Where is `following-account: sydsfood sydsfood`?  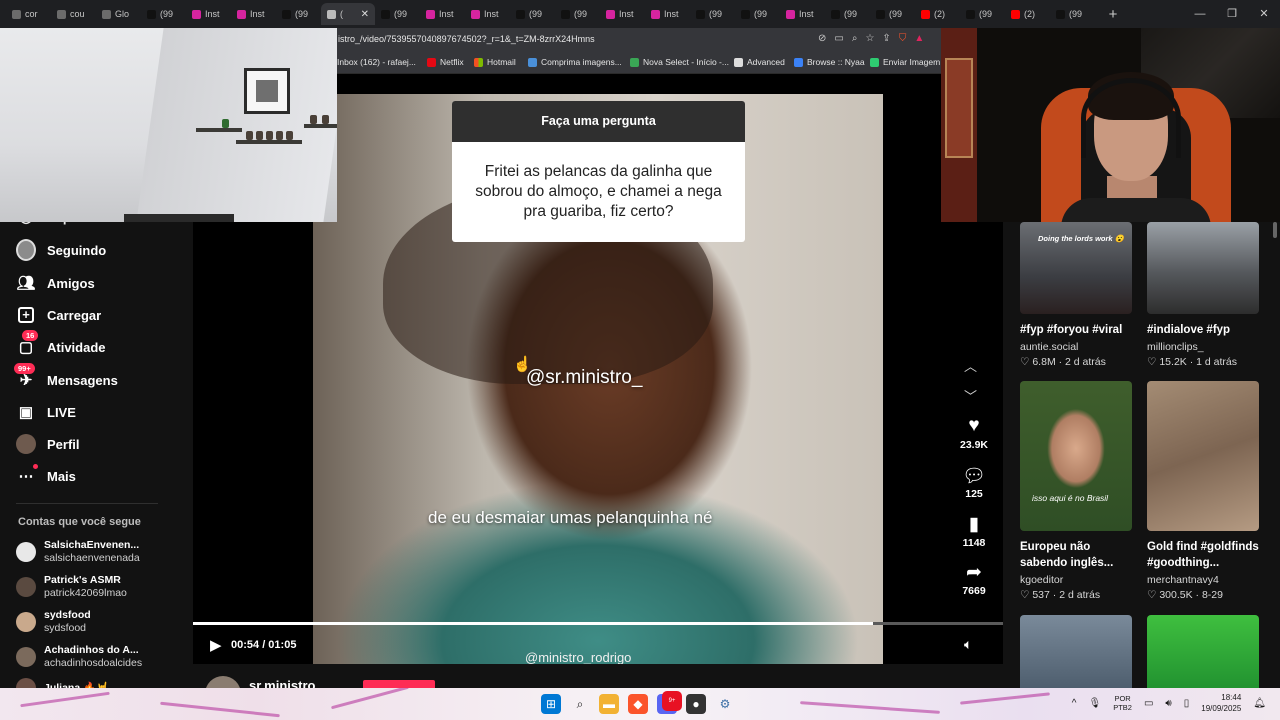
following-account: sydsfood sydsfood is located at coordinates (53, 622).